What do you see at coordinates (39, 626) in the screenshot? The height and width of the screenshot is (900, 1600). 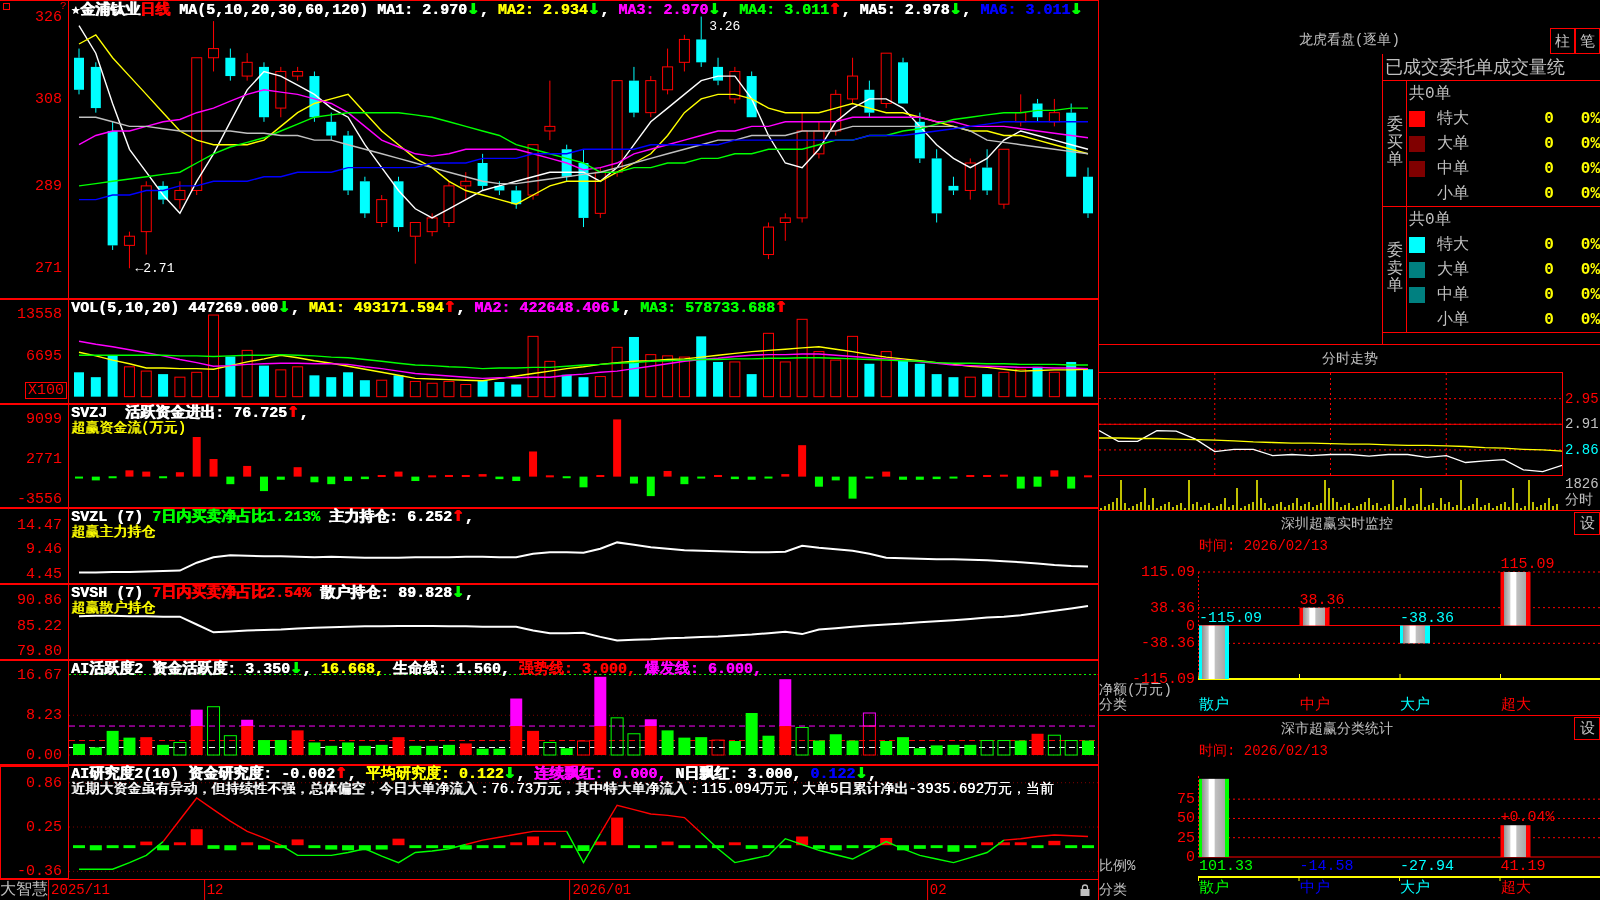 I see `axis-tick-label: 85.22` at bounding box center [39, 626].